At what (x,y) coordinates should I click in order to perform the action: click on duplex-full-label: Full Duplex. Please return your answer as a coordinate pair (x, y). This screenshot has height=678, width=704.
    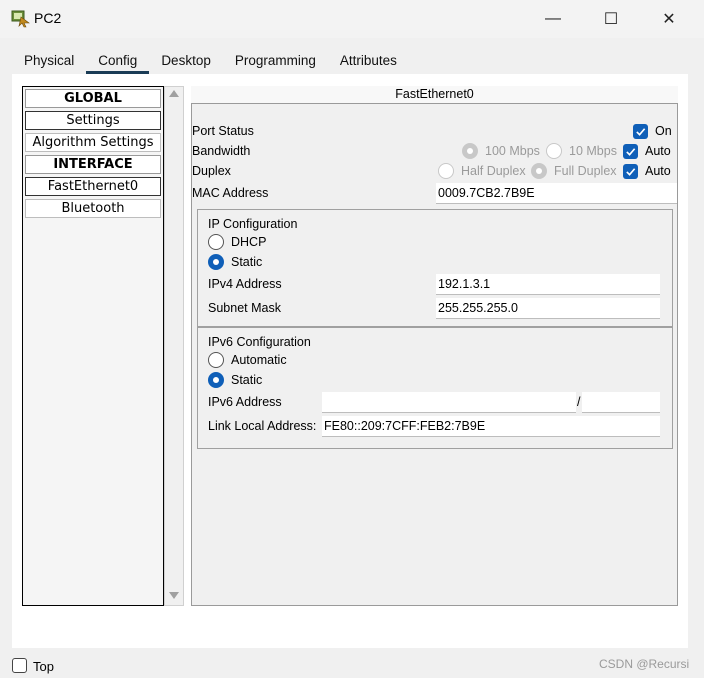
    Looking at the image, I should click on (585, 171).